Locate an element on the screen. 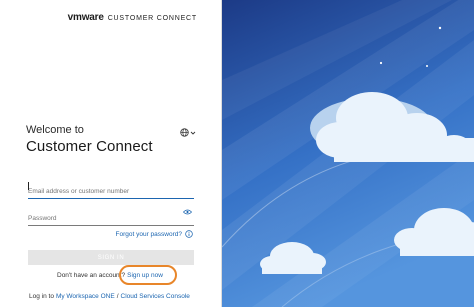 The width and height of the screenshot is (474, 307). password-field is located at coordinates (111, 216).